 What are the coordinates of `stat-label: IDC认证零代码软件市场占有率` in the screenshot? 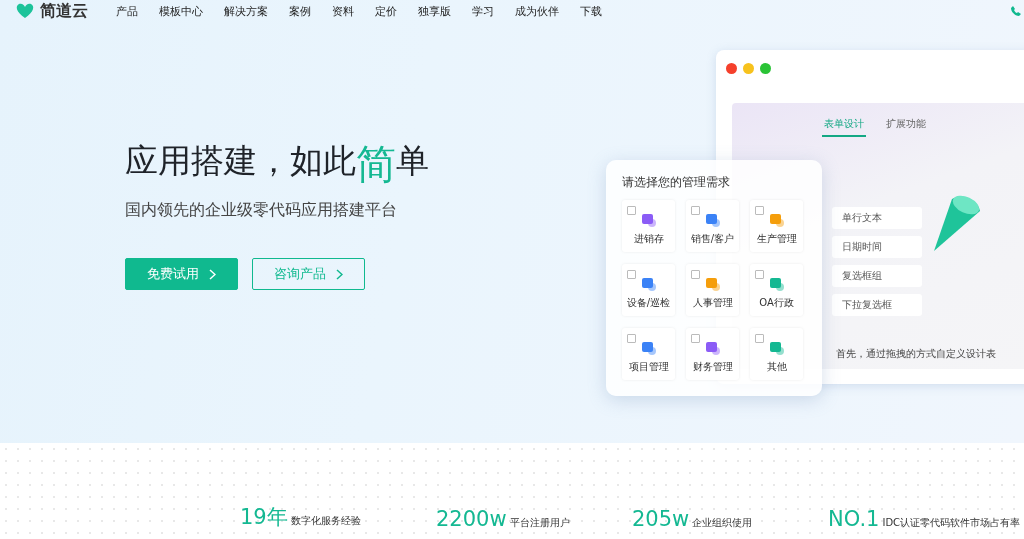 It's located at (951, 523).